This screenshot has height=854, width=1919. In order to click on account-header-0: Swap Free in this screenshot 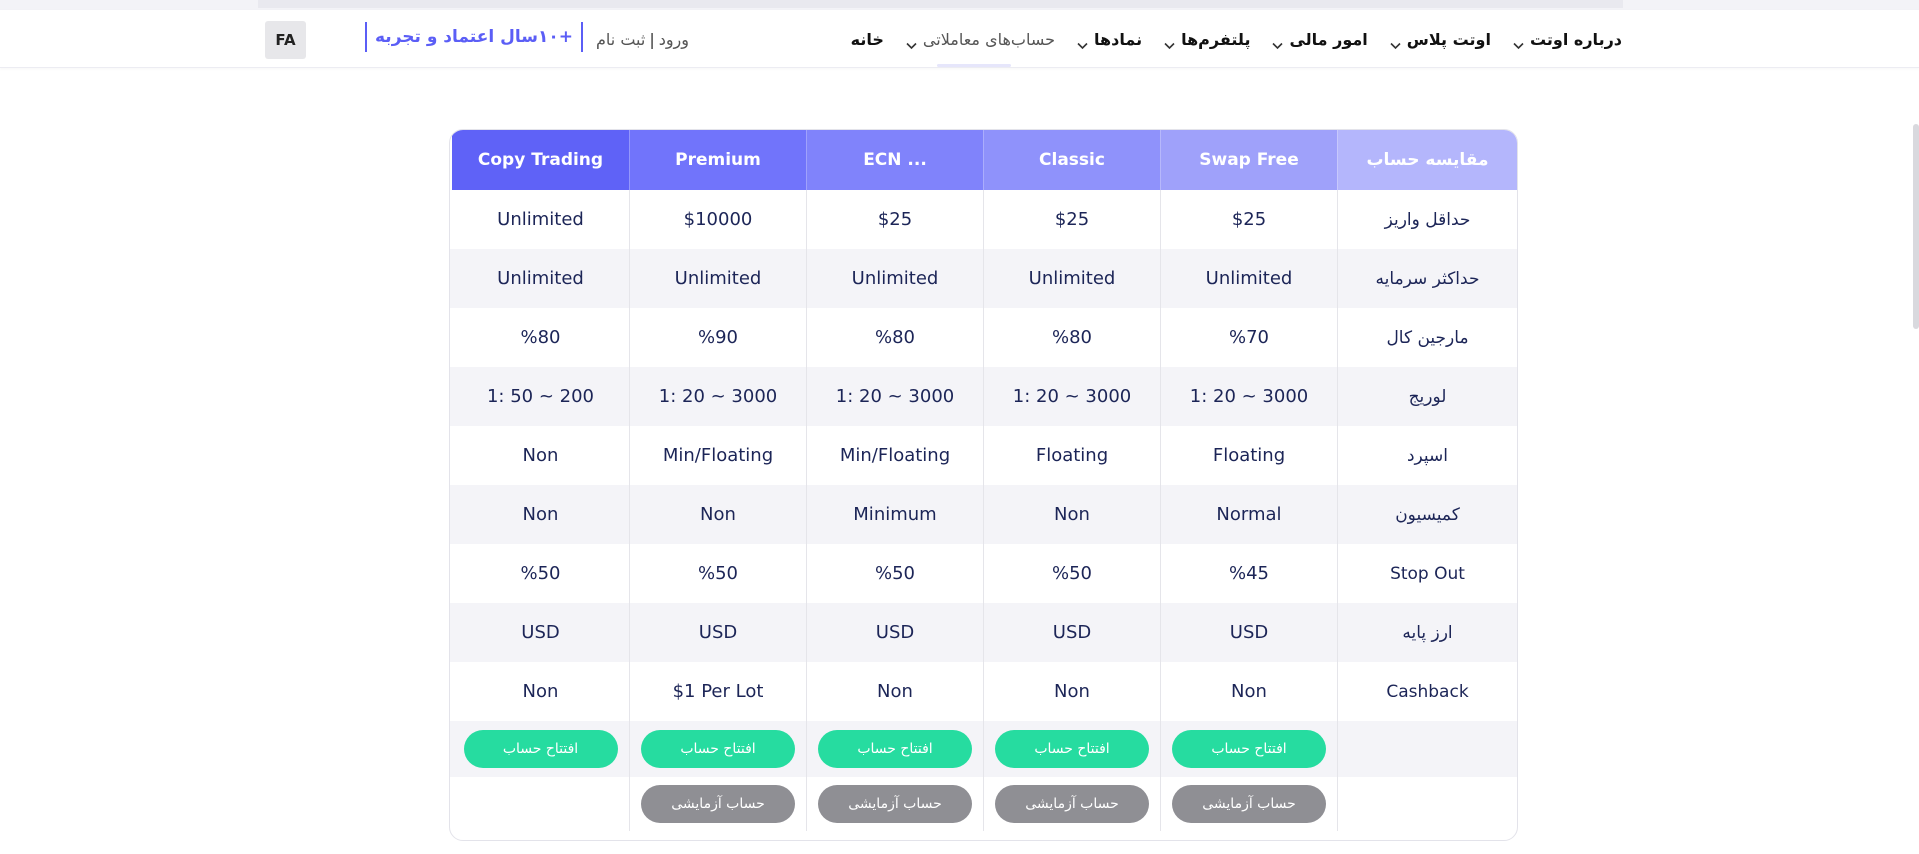, I will do `click(1248, 160)`.